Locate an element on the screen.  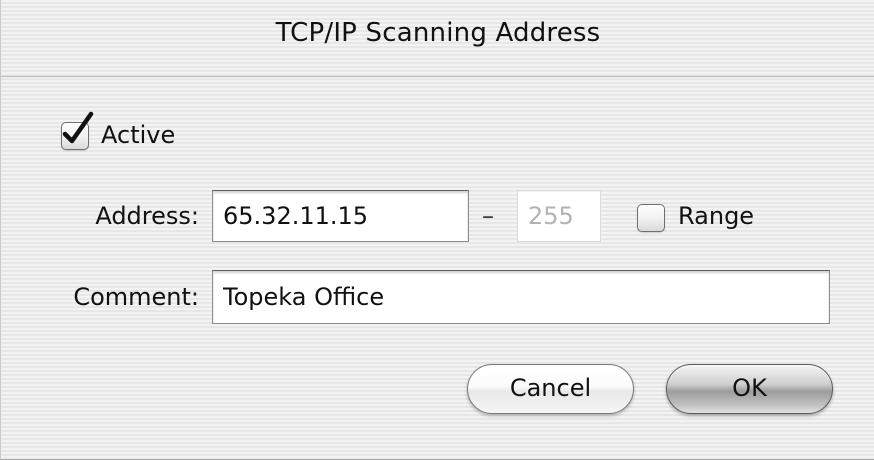
active-checkbox is located at coordinates (77, 130).